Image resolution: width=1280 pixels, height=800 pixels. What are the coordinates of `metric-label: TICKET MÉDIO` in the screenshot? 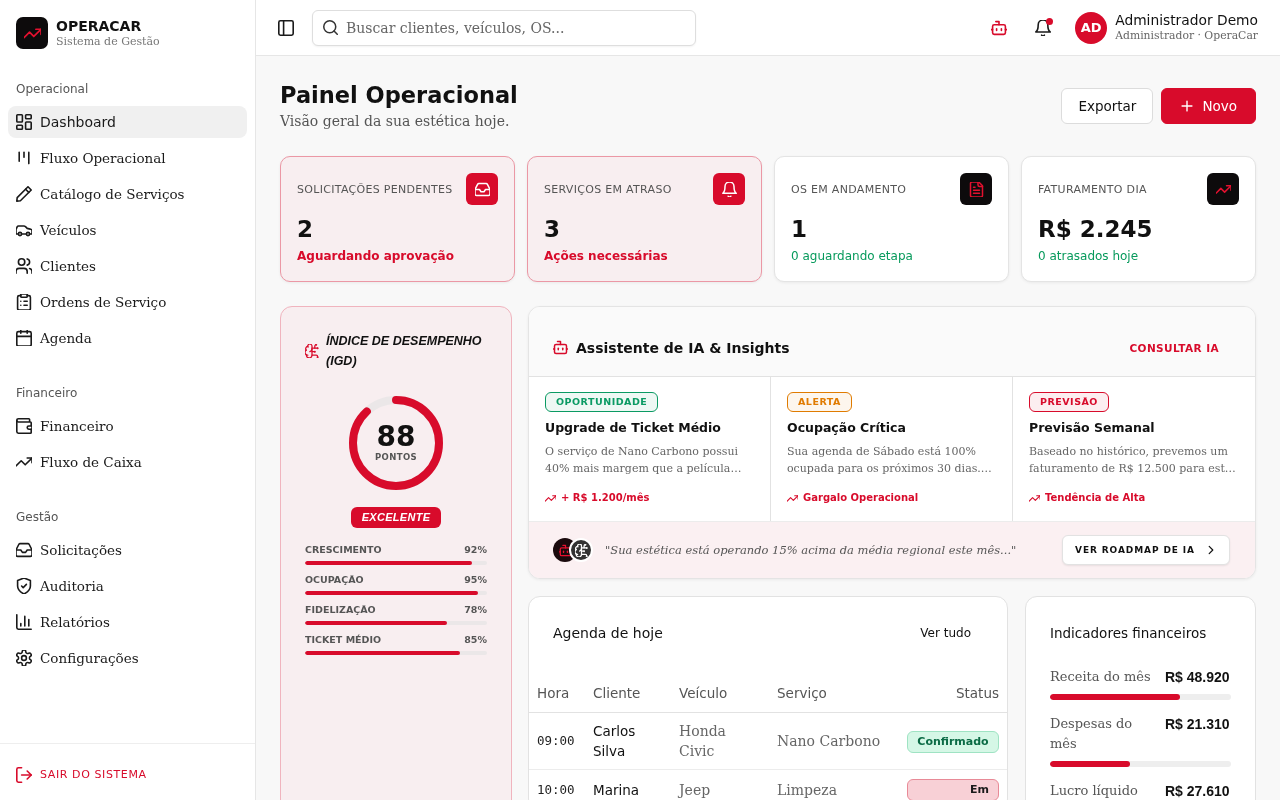 It's located at (343, 640).